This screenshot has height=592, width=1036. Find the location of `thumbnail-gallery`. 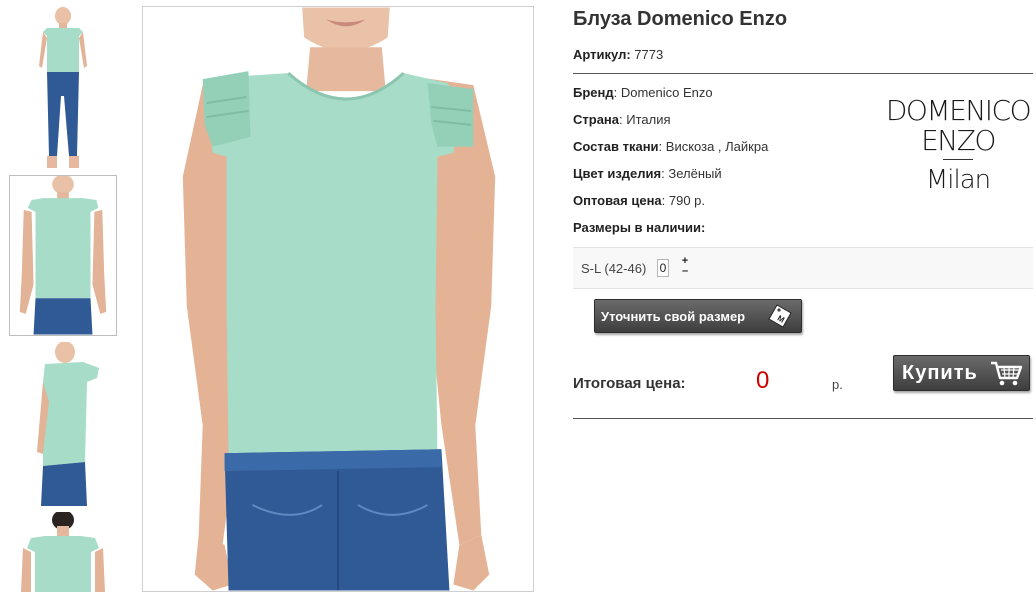

thumbnail-gallery is located at coordinates (70, 296).